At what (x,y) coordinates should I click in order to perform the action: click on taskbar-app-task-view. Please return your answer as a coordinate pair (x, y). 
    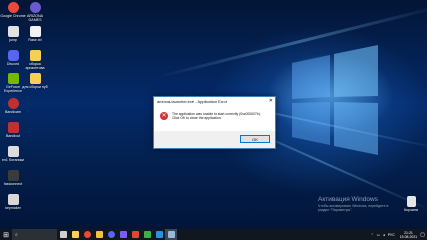
    Looking at the image, I should click on (63, 234).